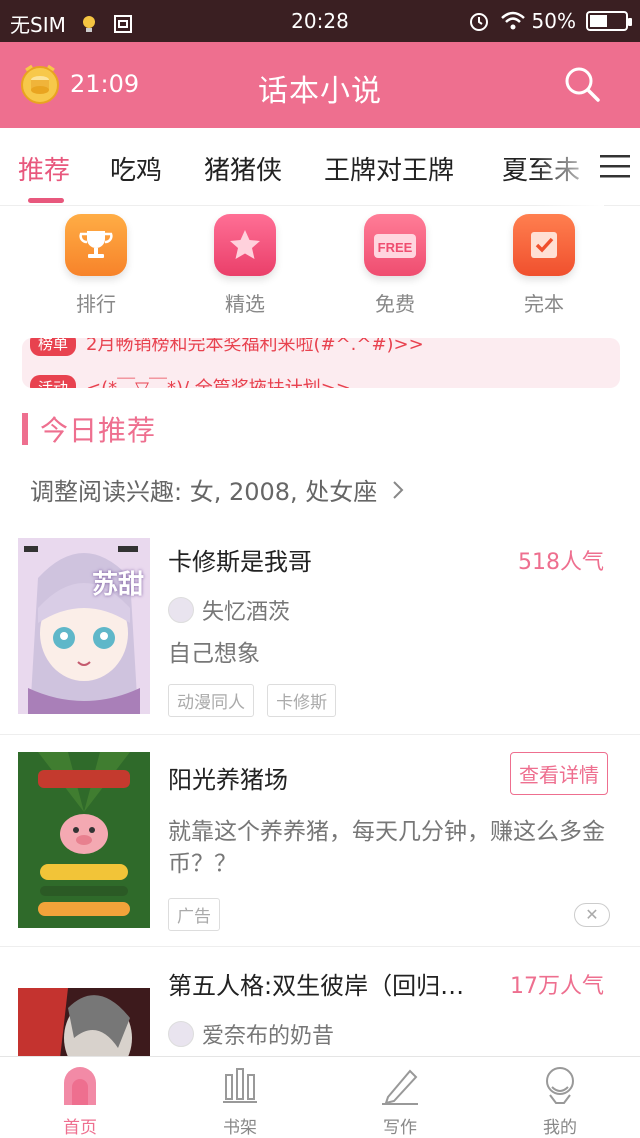 Image resolution: width=640 pixels, height=1138 pixels. Describe the element at coordinates (557, 986) in the screenshot. I see `popularity-count: 17万人气` at that location.